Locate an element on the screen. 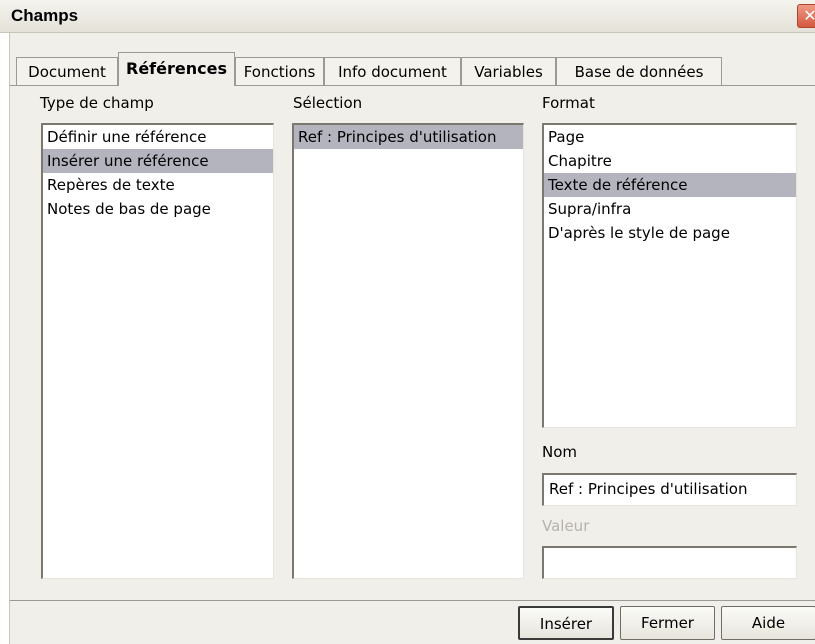  list-item: Ref : Principes d'utilisation is located at coordinates (408, 137).